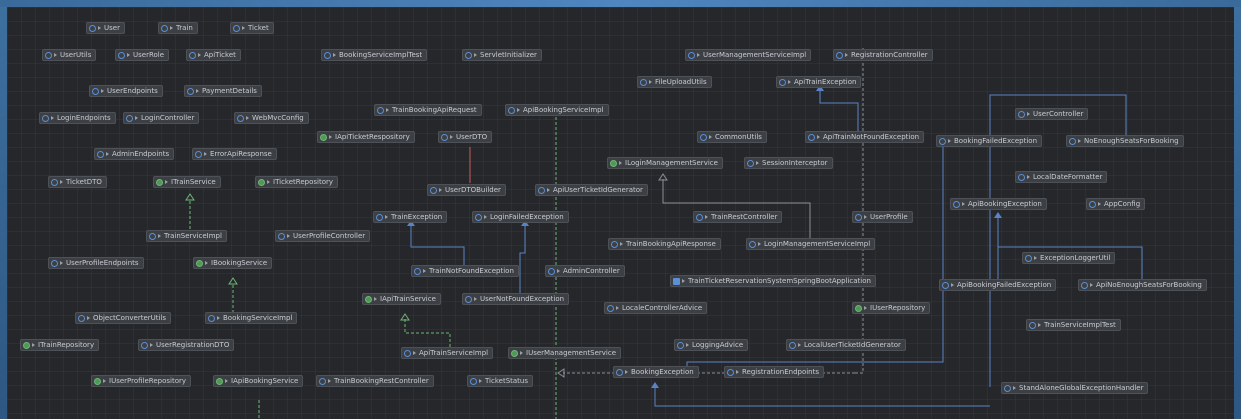  Describe the element at coordinates (520, 217) in the screenshot. I see `node-loginfailedexception: LoginFailedException` at that location.